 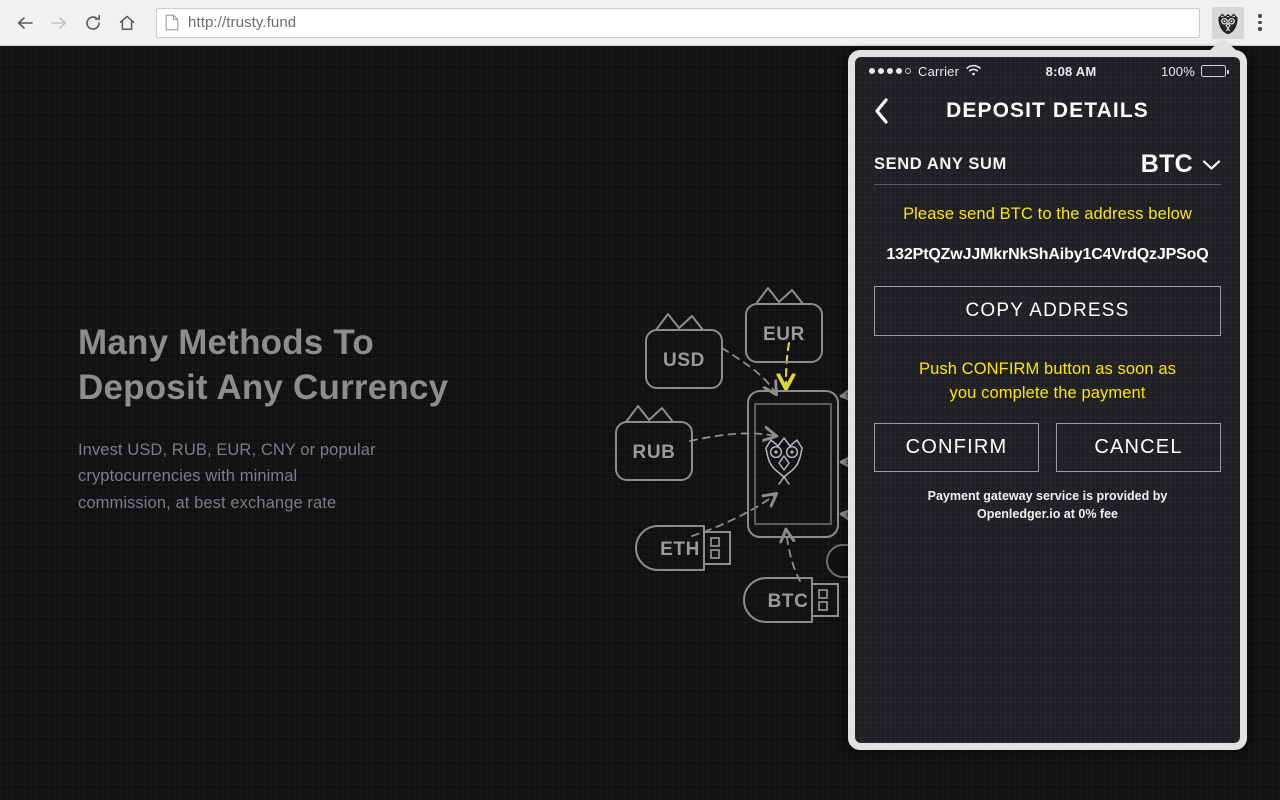 I want to click on extension-owl-button, so click(x=1228, y=22).